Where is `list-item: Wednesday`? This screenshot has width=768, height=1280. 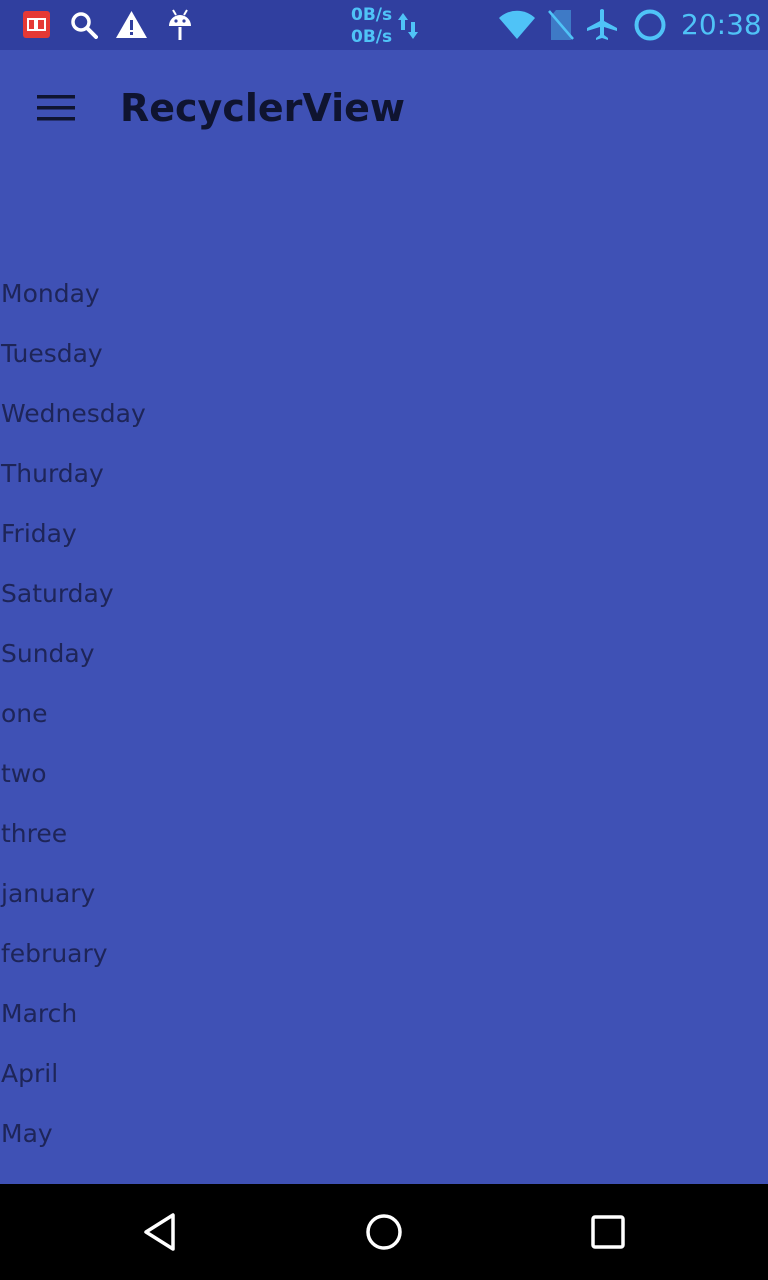 list-item: Wednesday is located at coordinates (384, 414).